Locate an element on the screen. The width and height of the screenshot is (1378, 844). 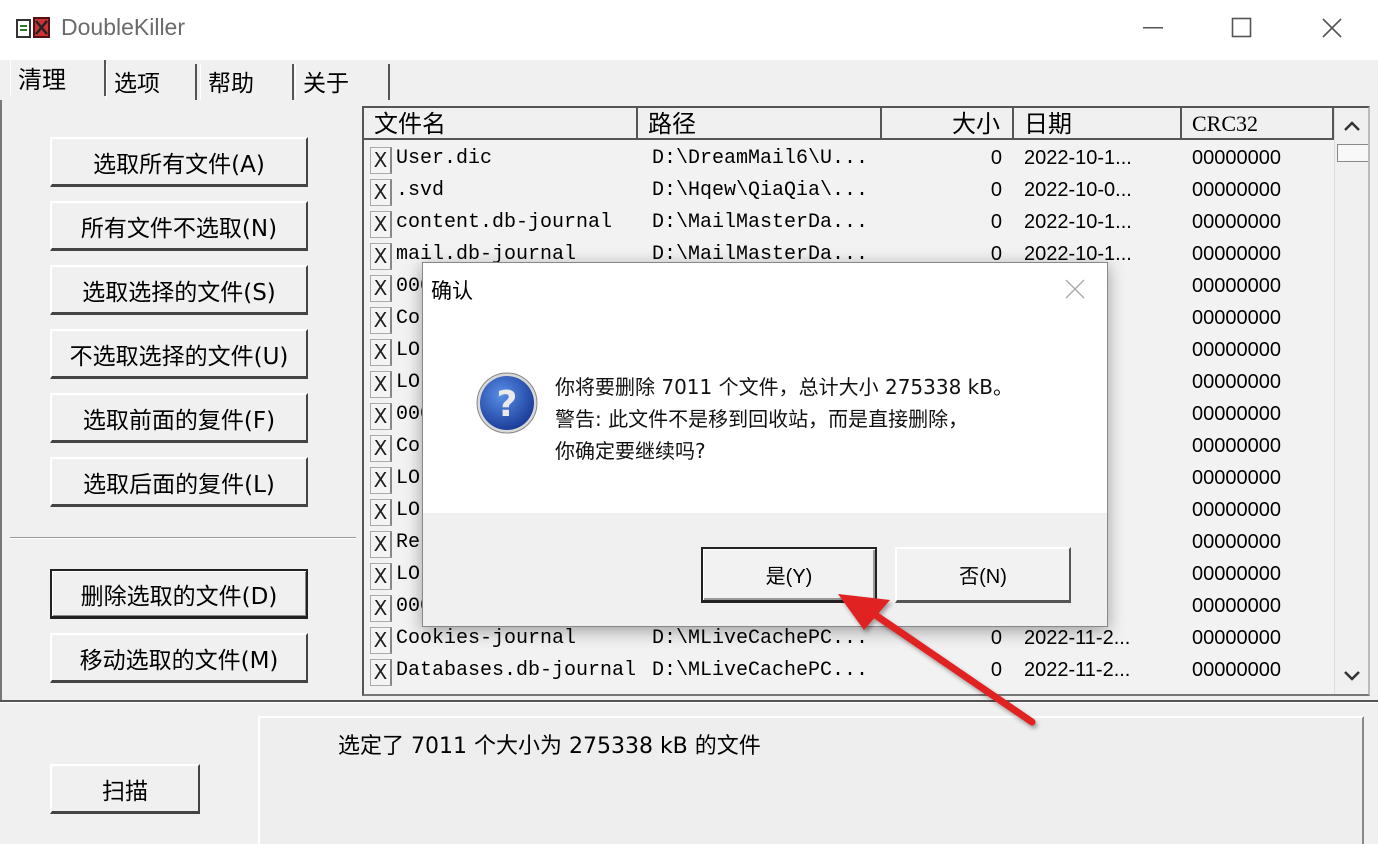
dialog-message-line: 警告: 此文件不是移到回收站，而是直接删除， is located at coordinates (762, 419).